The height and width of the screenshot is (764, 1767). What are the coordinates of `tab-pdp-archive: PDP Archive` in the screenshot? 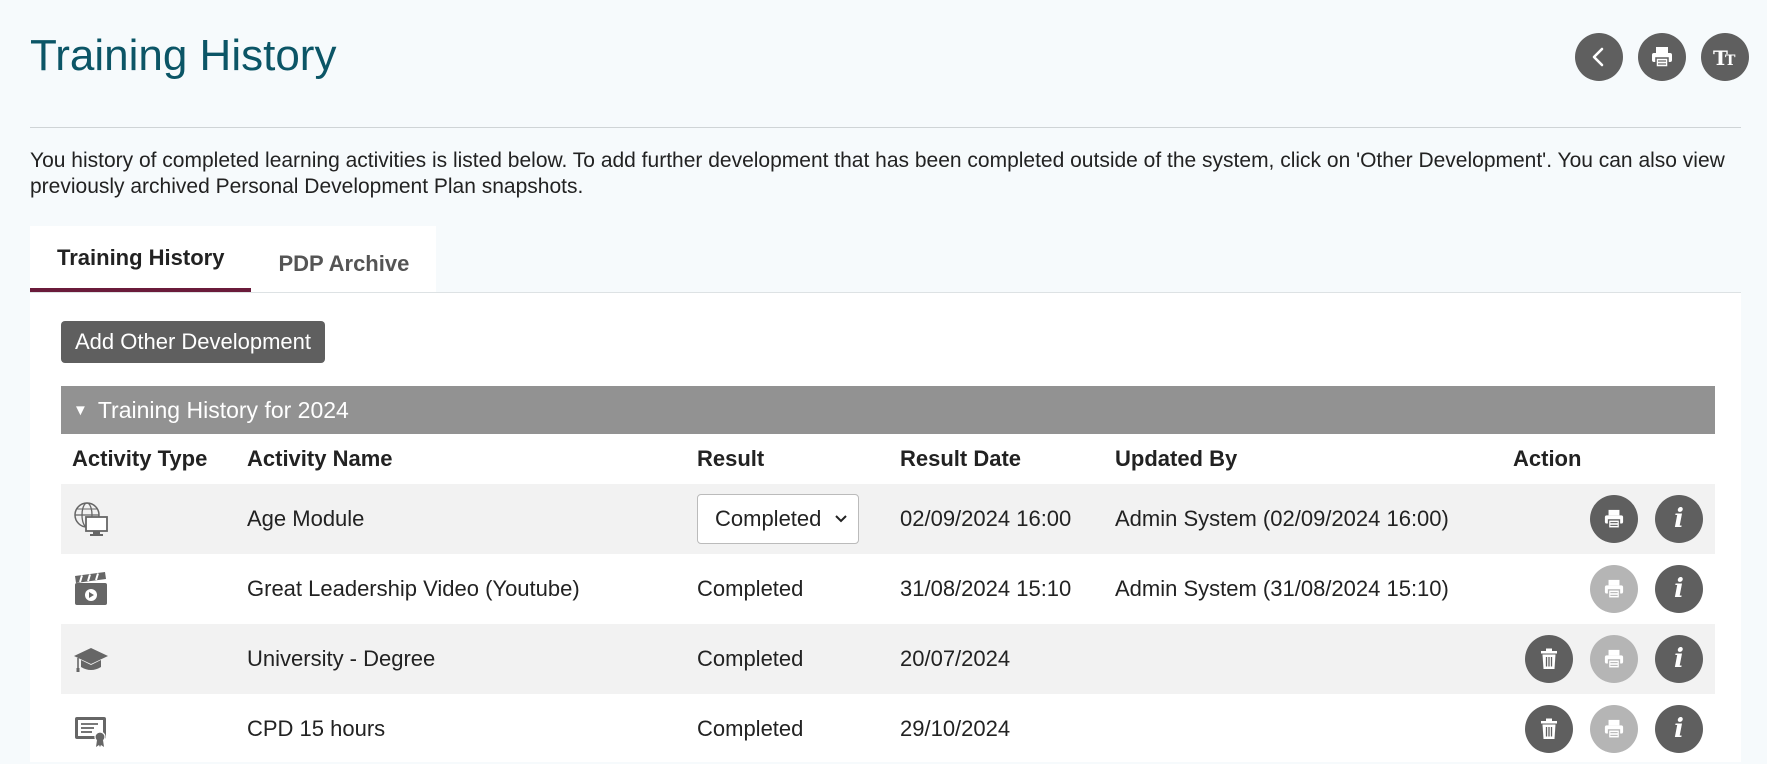 It's located at (343, 259).